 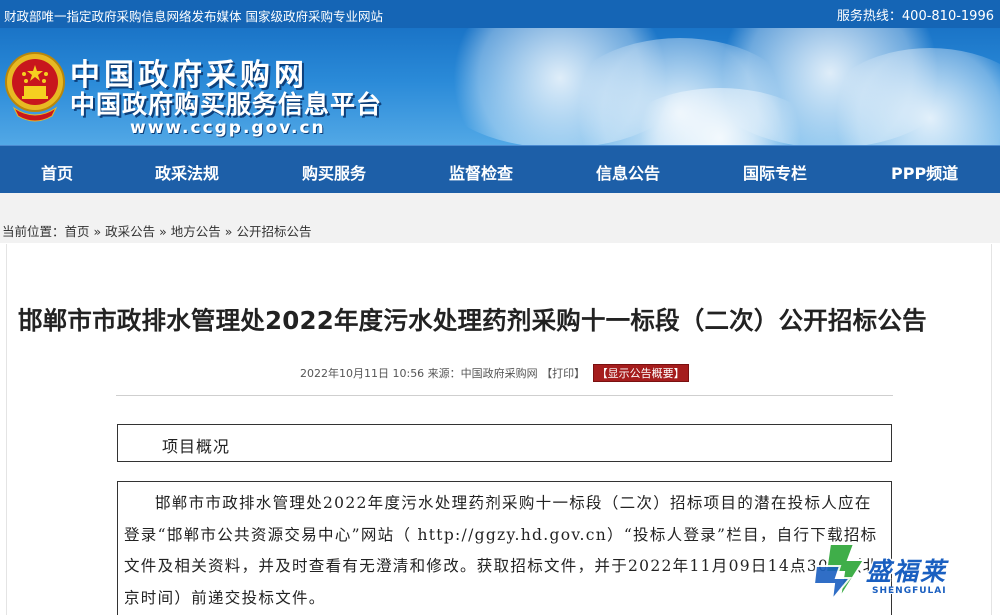 What do you see at coordinates (481, 172) in the screenshot?
I see `nav-item-supervision: 监督检查` at bounding box center [481, 172].